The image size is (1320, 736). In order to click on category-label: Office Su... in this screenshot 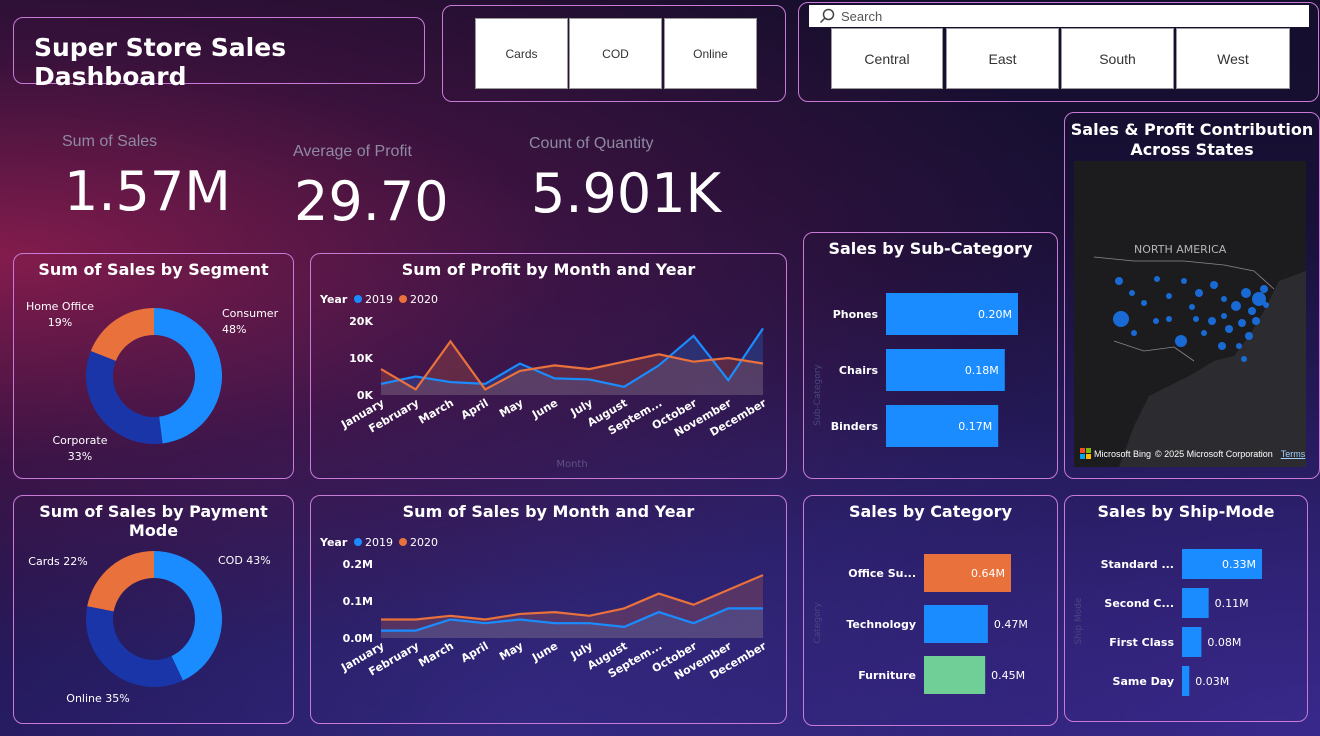, I will do `click(882, 573)`.